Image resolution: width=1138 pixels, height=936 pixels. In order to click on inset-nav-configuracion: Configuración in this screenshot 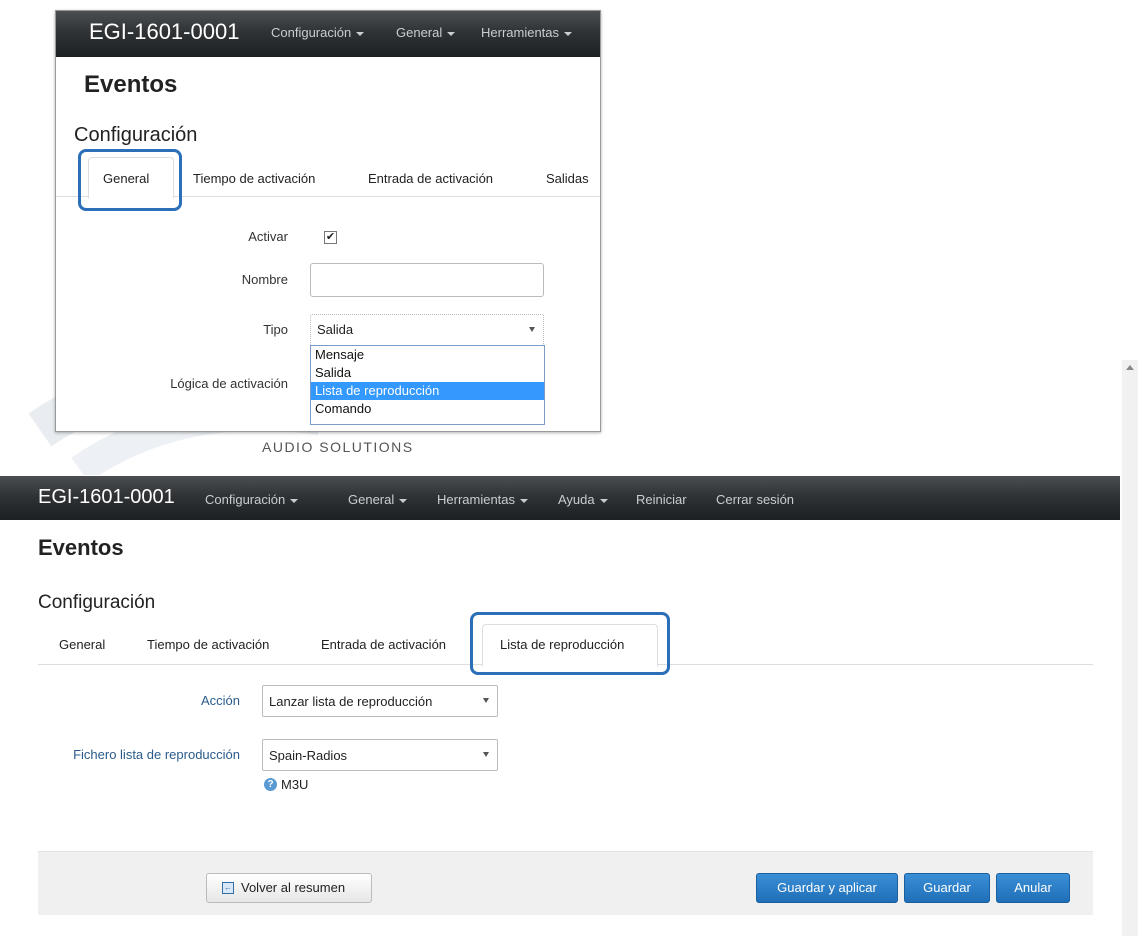, I will do `click(318, 32)`.